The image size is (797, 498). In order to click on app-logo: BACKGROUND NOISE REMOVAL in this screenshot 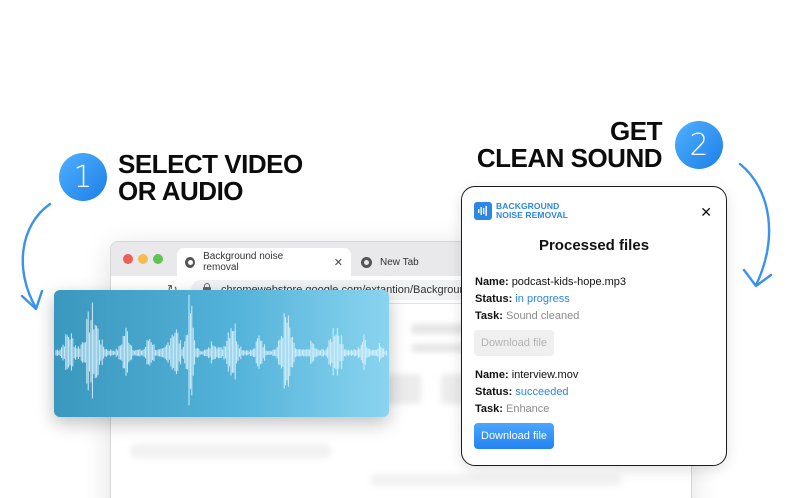, I will do `click(521, 211)`.